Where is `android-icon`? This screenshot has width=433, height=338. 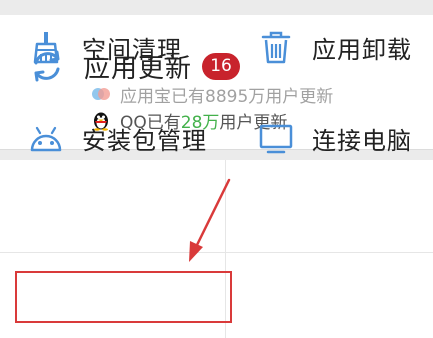 android-icon is located at coordinates (46, 139).